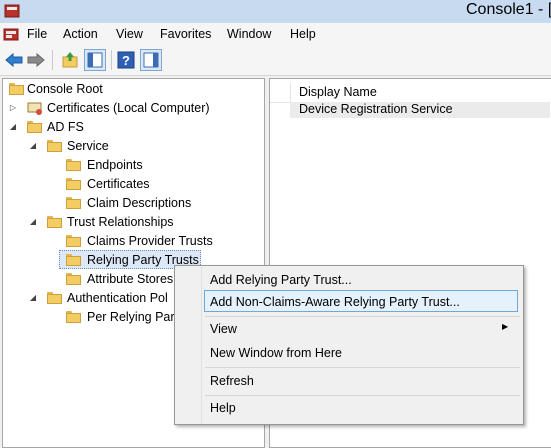 Image resolution: width=551 pixels, height=448 pixels. I want to click on window-title: Console1 - [, so click(508, 9).